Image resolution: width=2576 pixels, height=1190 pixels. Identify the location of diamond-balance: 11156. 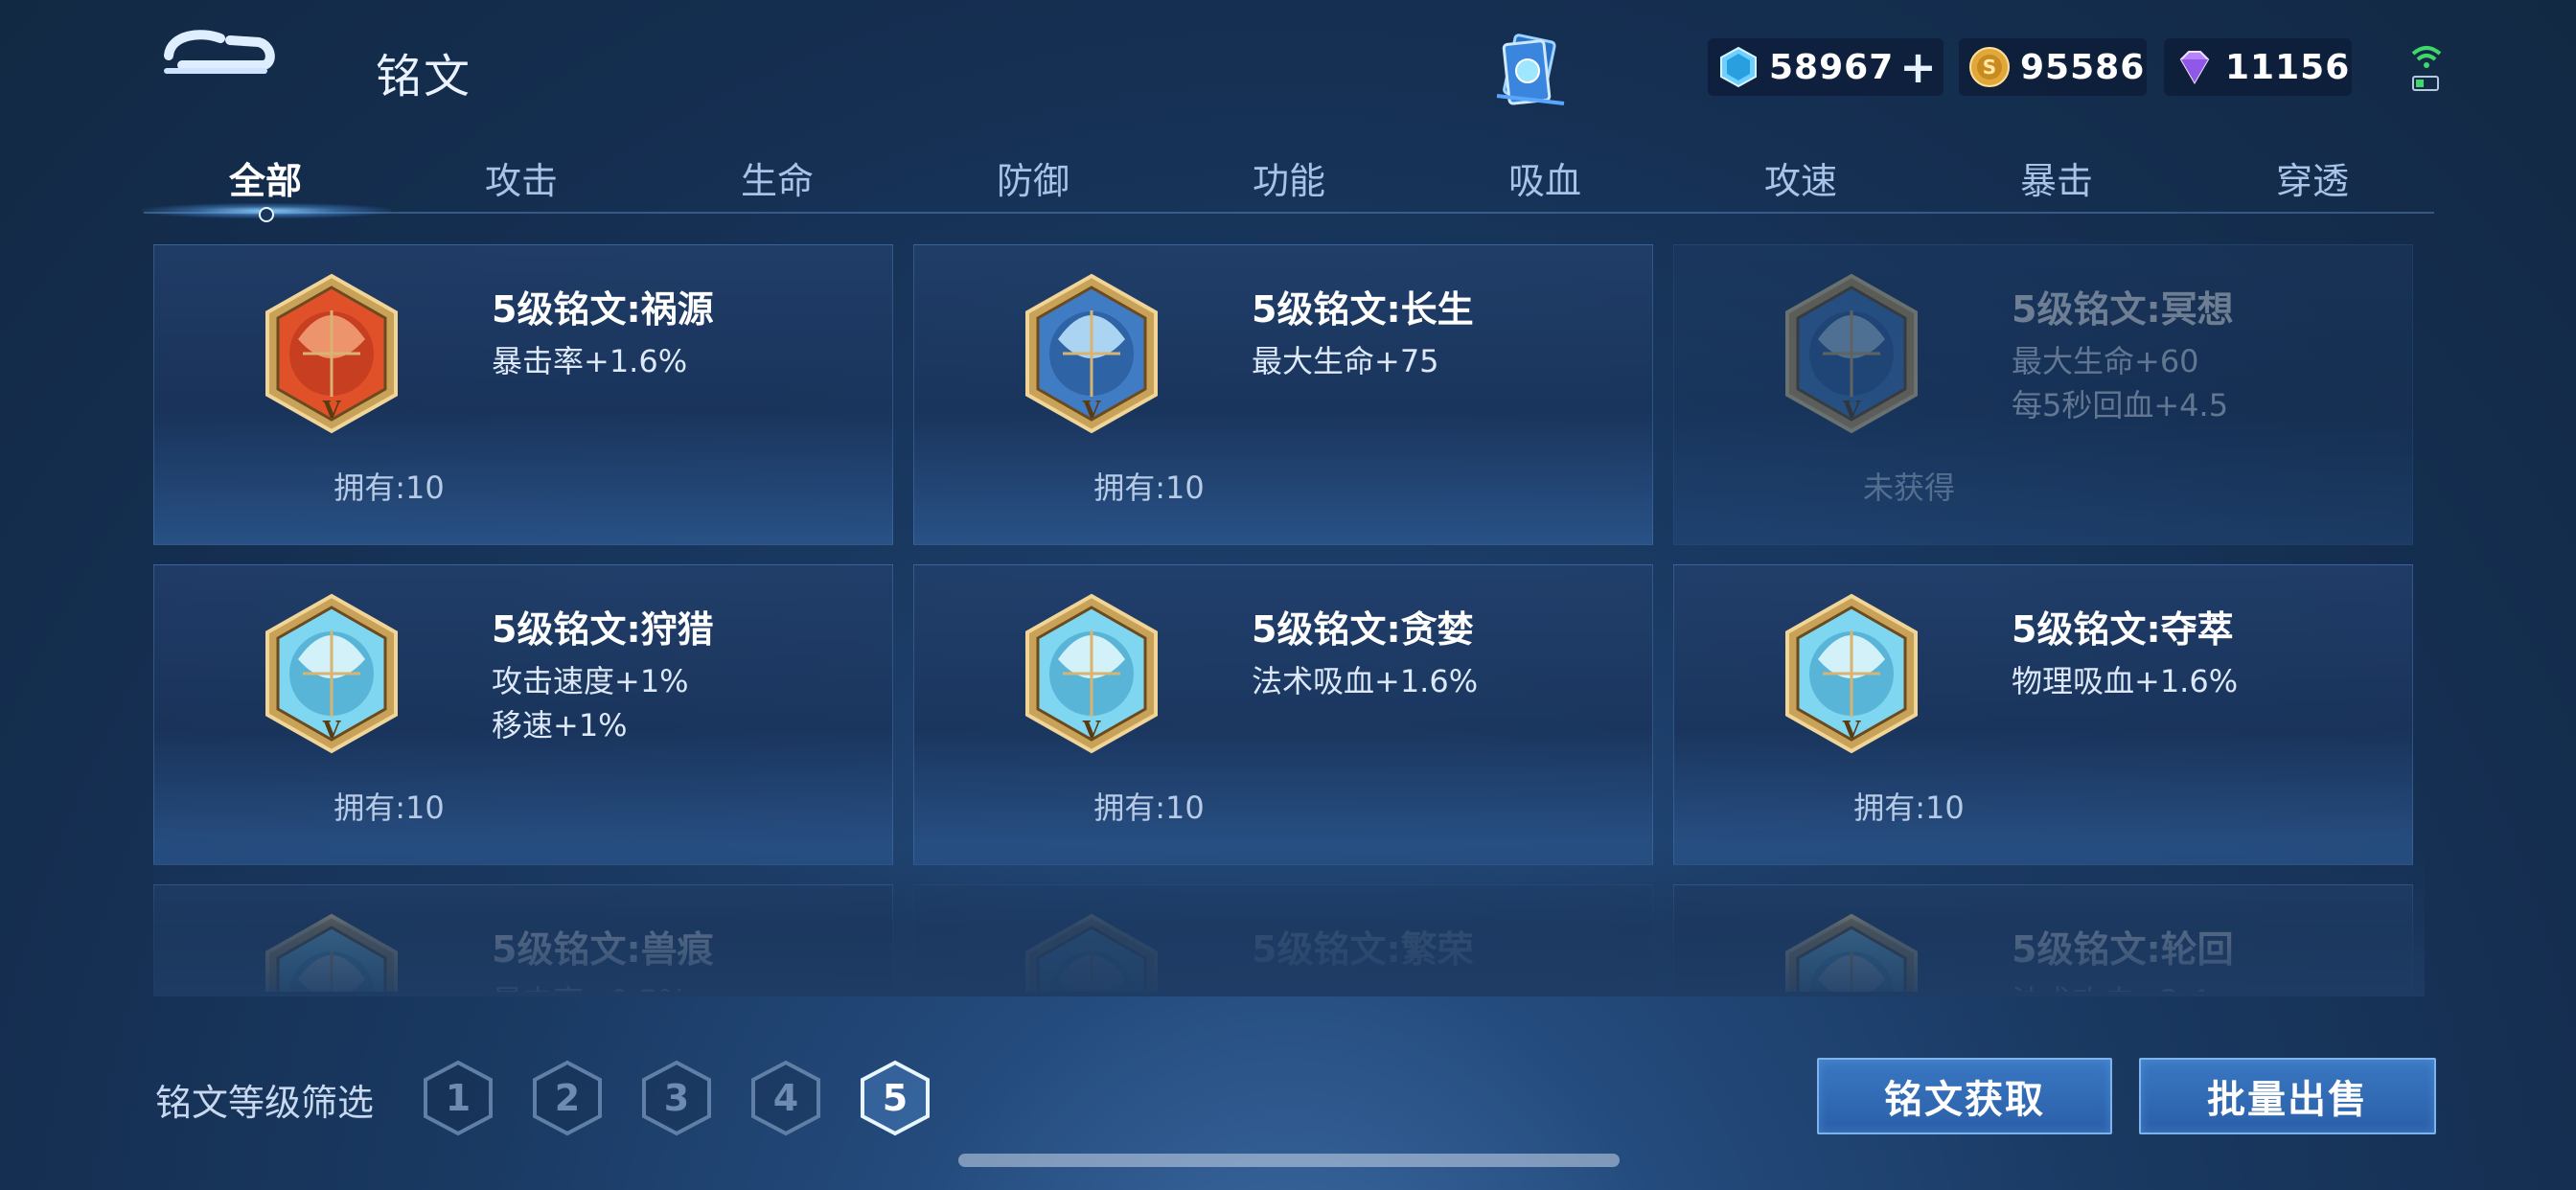
(2258, 67).